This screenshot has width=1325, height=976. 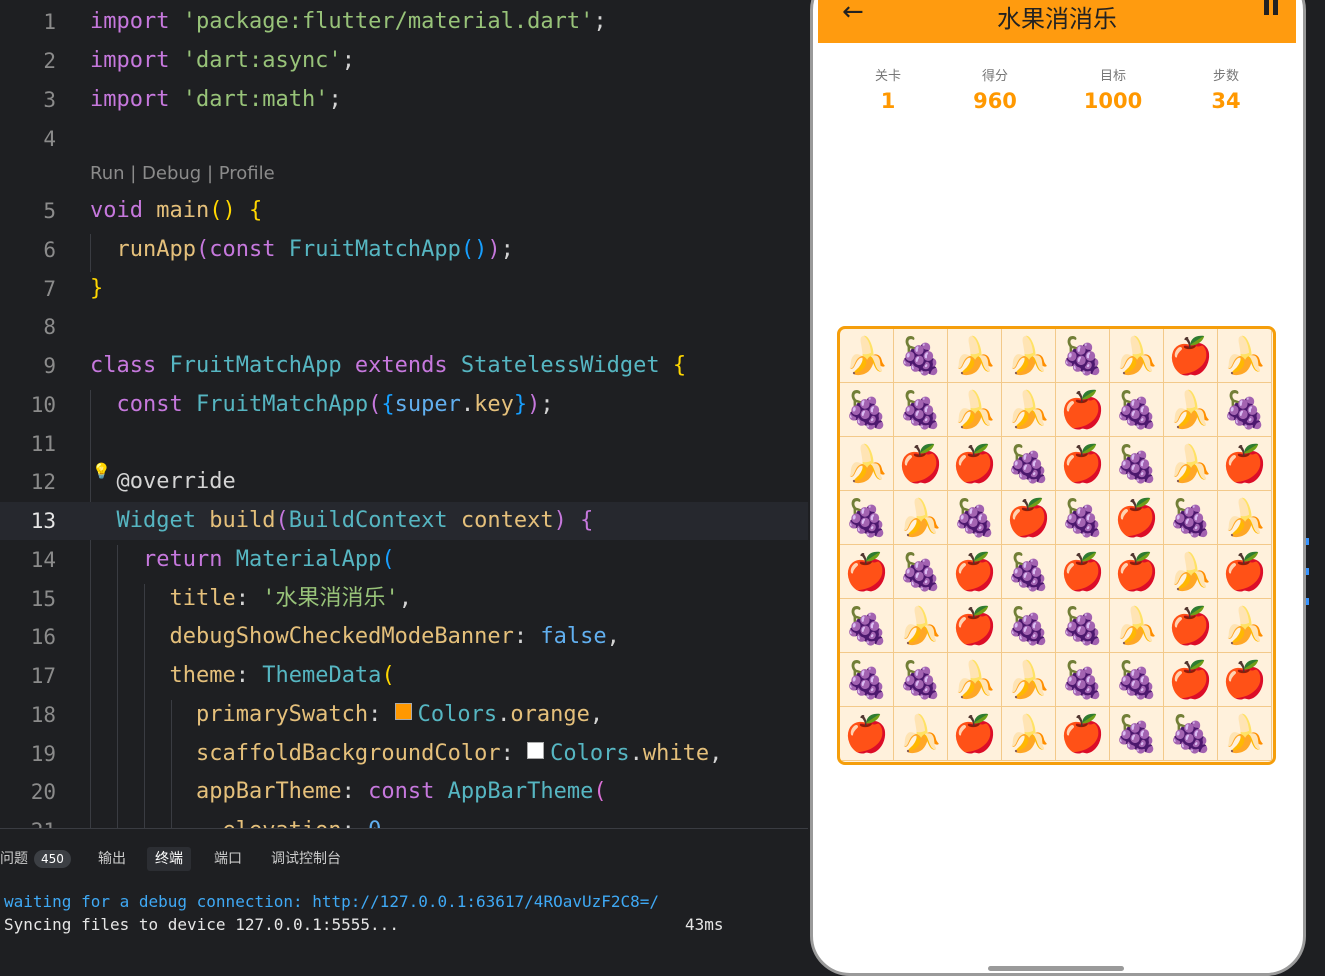 I want to click on code-line: 1 import 'package:flutter/material.dart';, so click(x=404, y=22).